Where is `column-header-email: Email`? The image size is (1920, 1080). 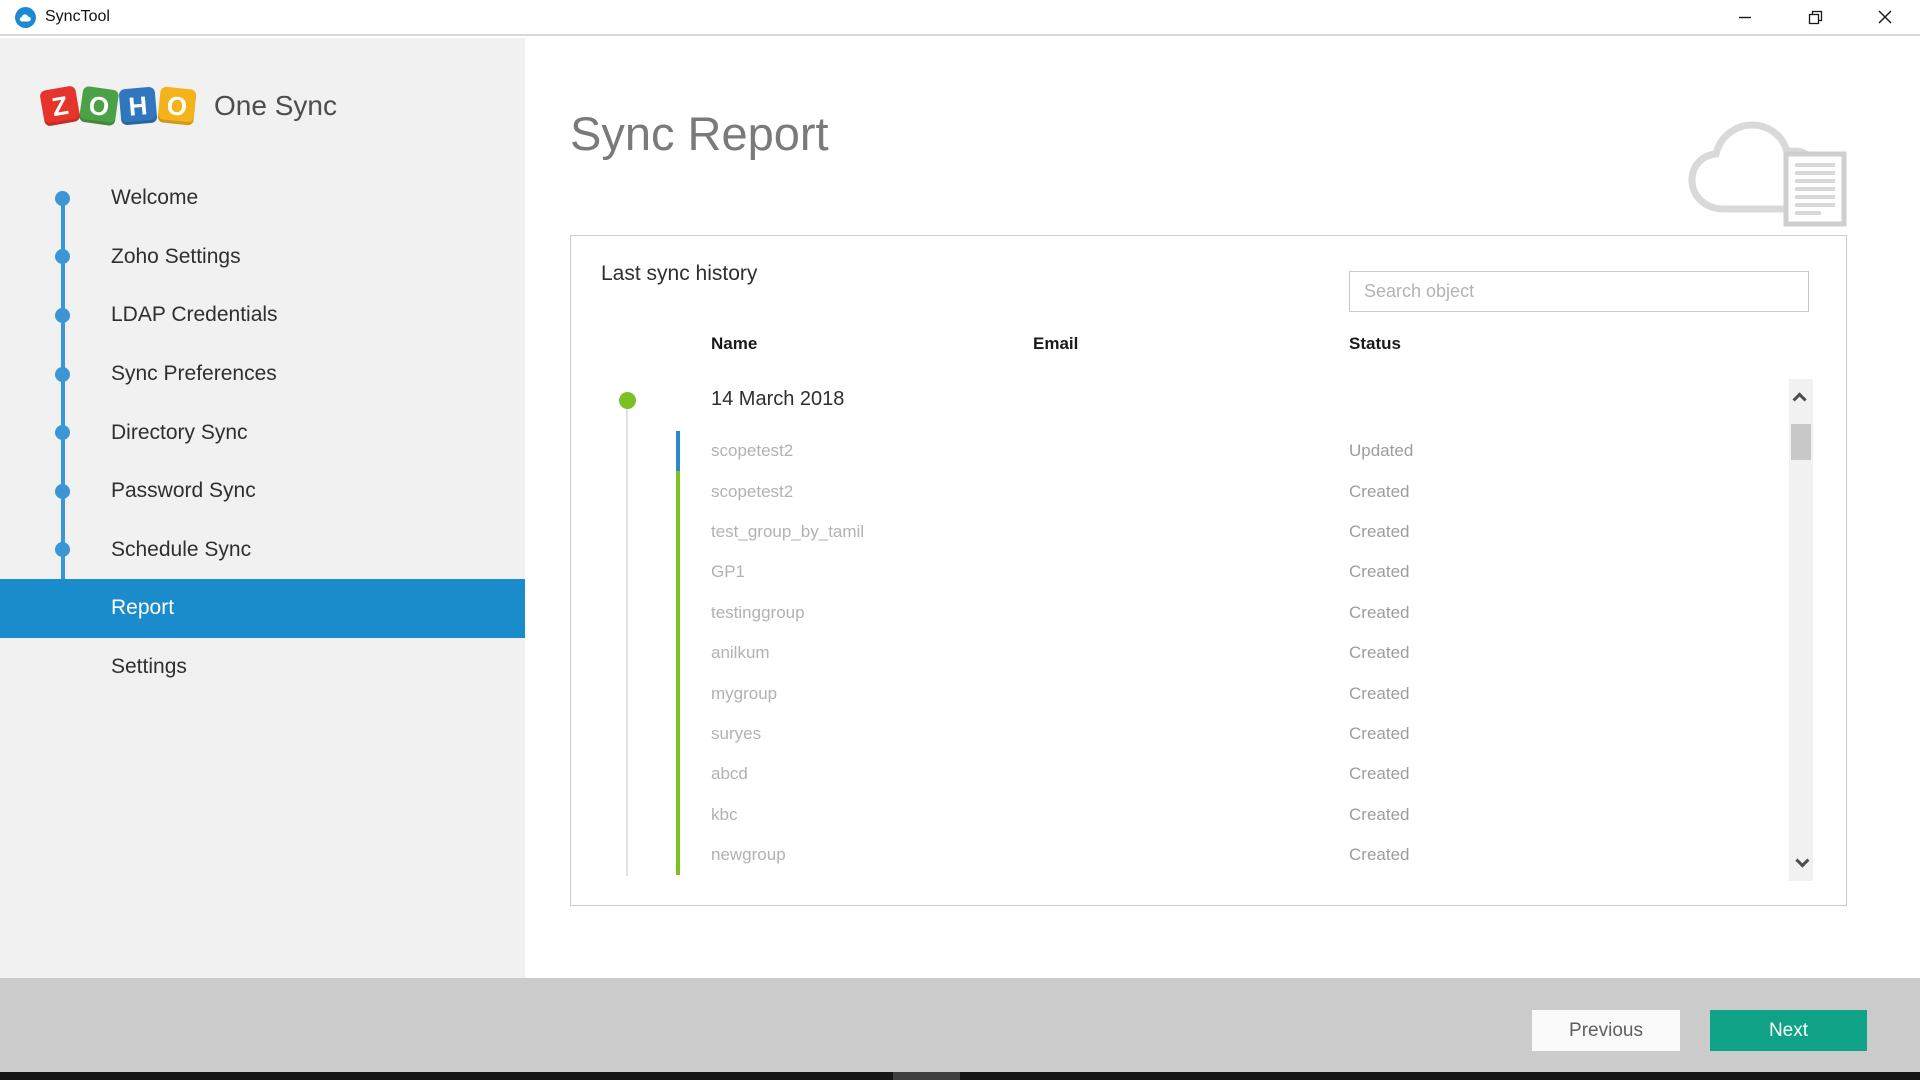 column-header-email: Email is located at coordinates (1056, 343).